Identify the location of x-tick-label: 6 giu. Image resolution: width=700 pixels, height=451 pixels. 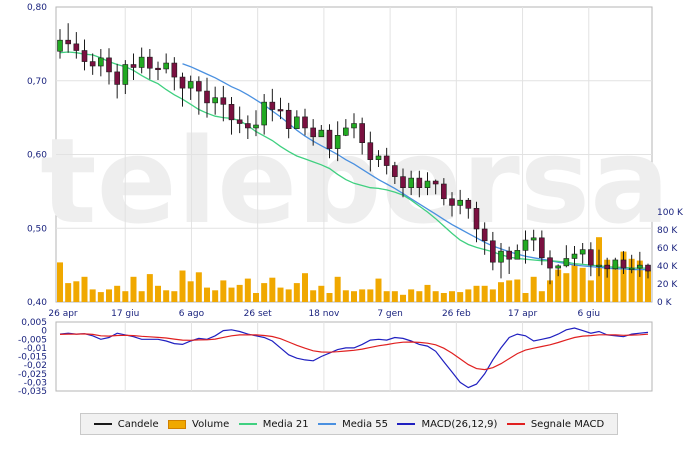
(589, 314).